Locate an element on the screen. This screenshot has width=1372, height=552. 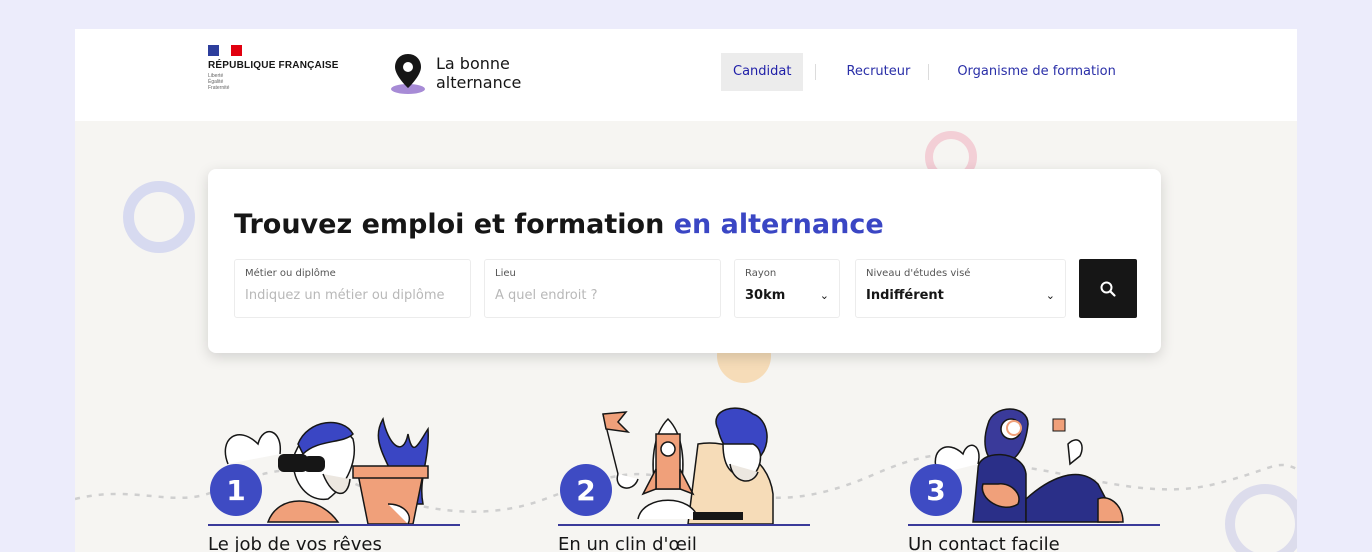
study-level-select: Niveau d'études visé Indifférent ⌄ is located at coordinates (960, 288).